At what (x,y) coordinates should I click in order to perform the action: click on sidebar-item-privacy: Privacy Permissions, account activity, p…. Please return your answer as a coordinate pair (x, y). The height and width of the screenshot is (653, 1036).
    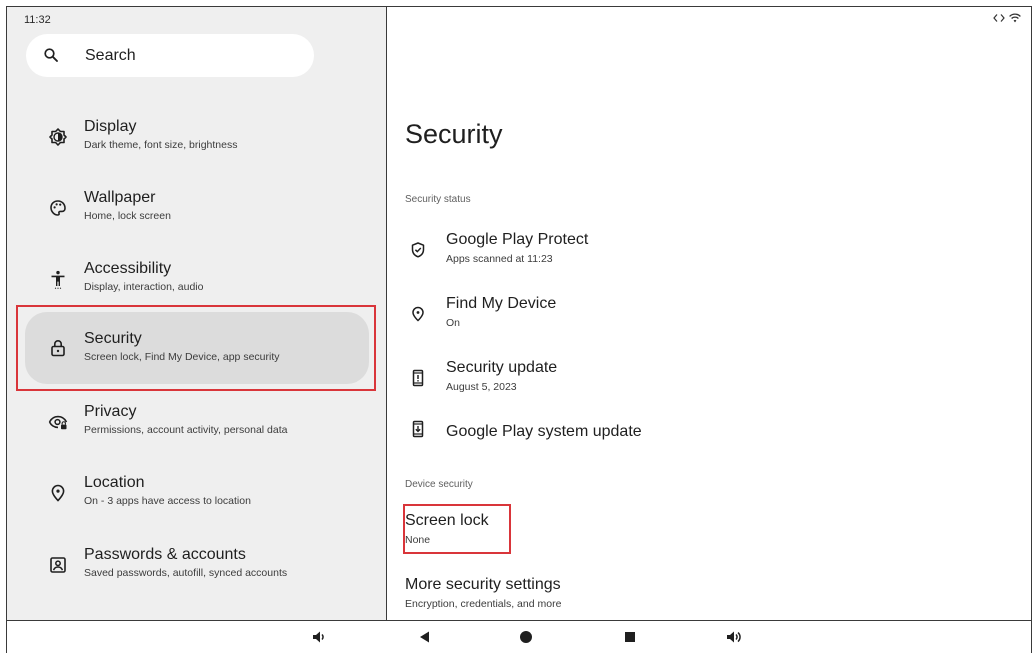
    Looking at the image, I should click on (197, 422).